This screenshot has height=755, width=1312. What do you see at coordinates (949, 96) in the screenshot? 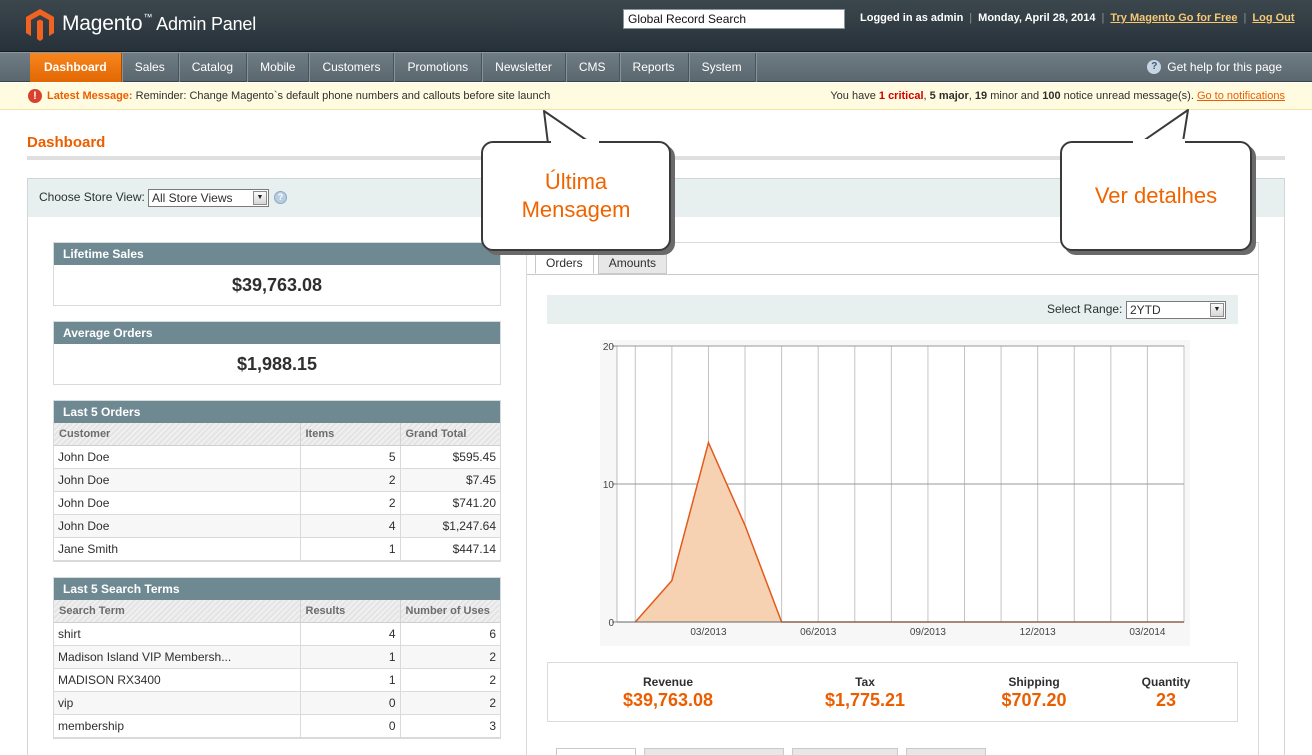
I see `major-count: 5 major` at bounding box center [949, 96].